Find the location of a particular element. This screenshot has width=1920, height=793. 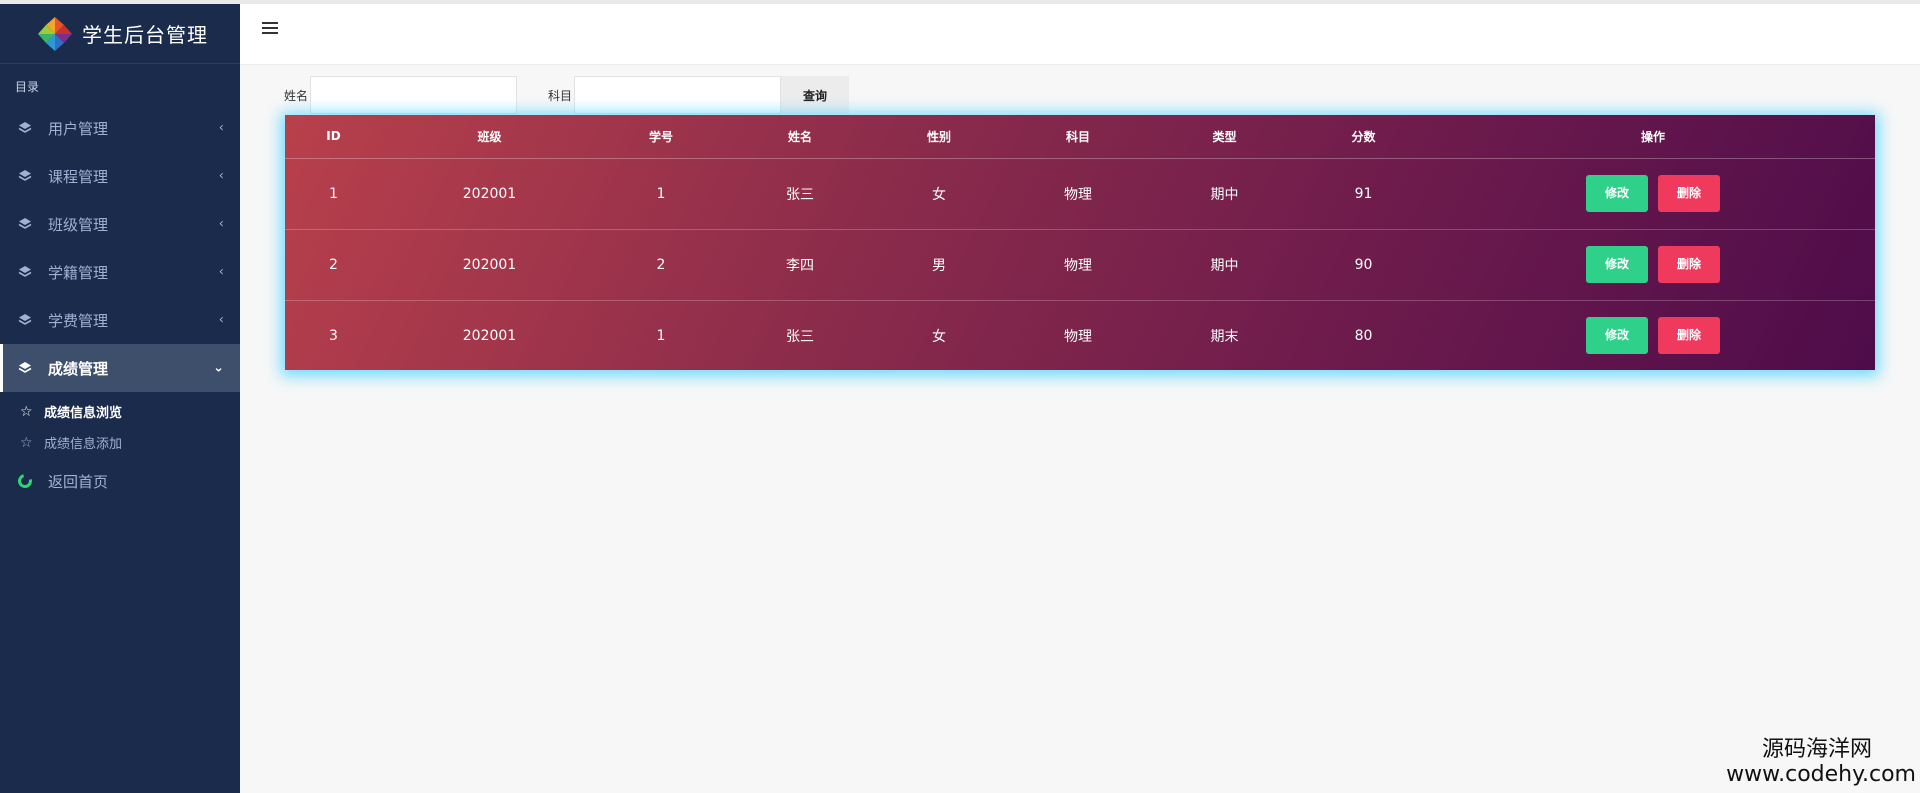

sidebar-item-classes: 班级管理 ‹ is located at coordinates (120, 224).